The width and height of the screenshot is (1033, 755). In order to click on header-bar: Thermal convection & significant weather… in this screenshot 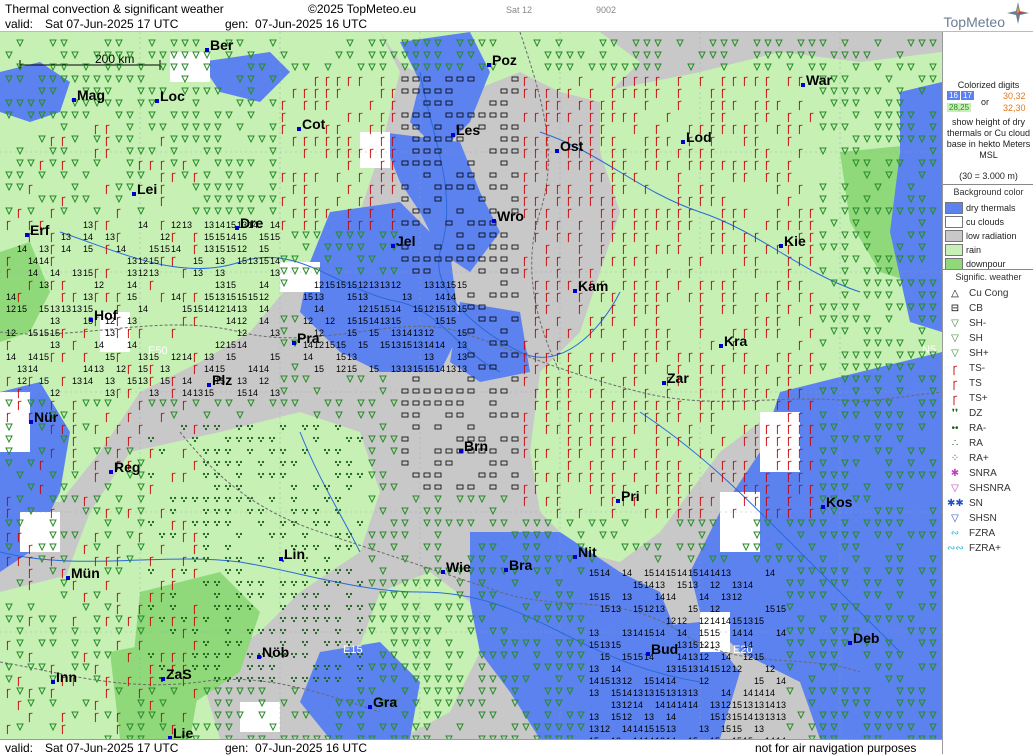, I will do `click(516, 16)`.